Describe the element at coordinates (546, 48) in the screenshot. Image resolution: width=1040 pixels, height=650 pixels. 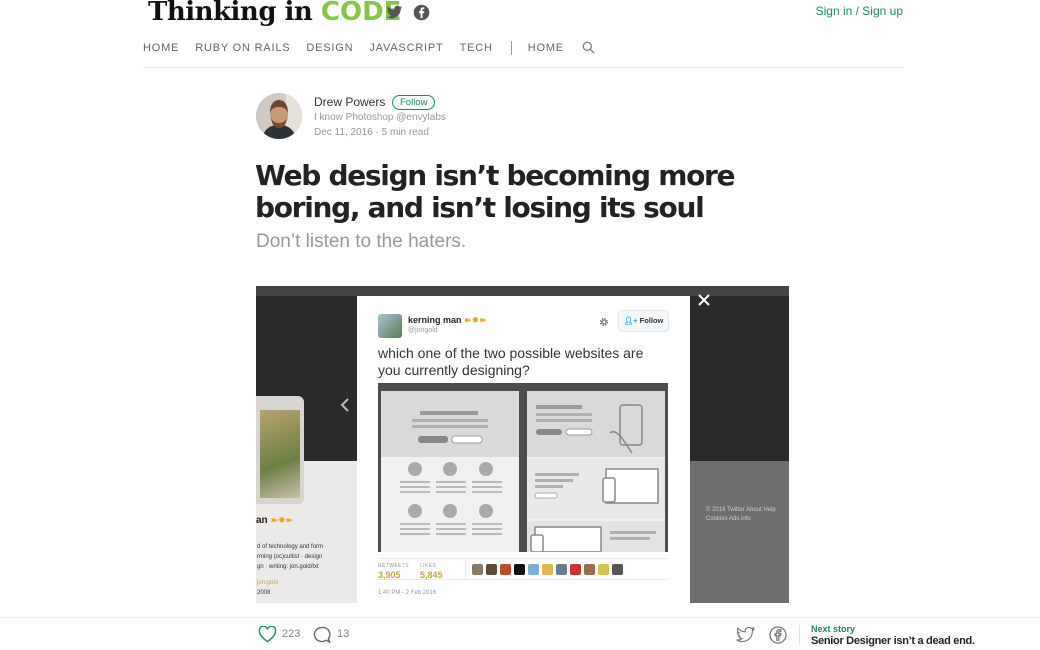
I see `nav-item-home-secondary: HOME` at that location.